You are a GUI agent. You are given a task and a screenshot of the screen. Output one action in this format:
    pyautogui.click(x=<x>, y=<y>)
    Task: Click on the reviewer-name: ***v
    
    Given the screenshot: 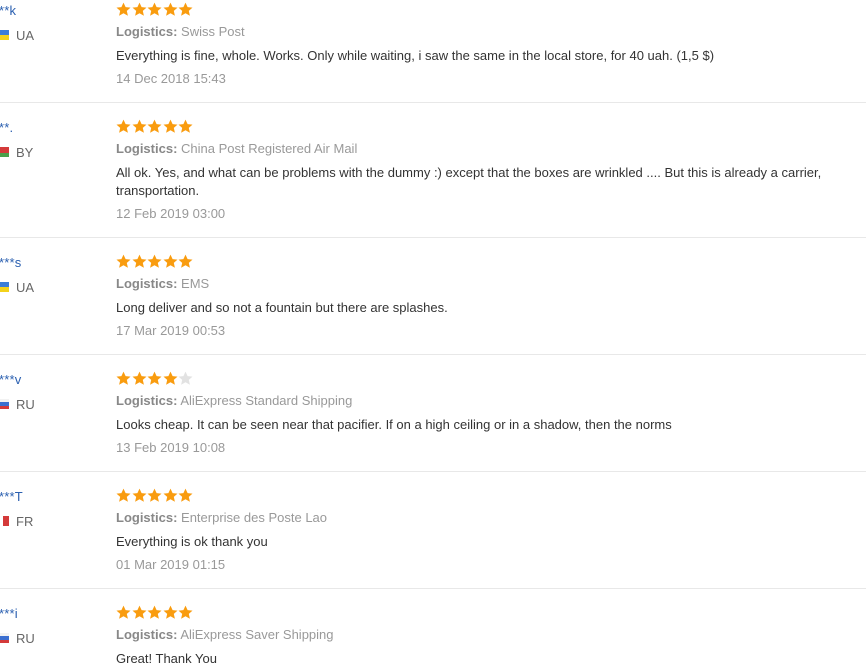 What is the action you would take?
    pyautogui.click(x=10, y=380)
    